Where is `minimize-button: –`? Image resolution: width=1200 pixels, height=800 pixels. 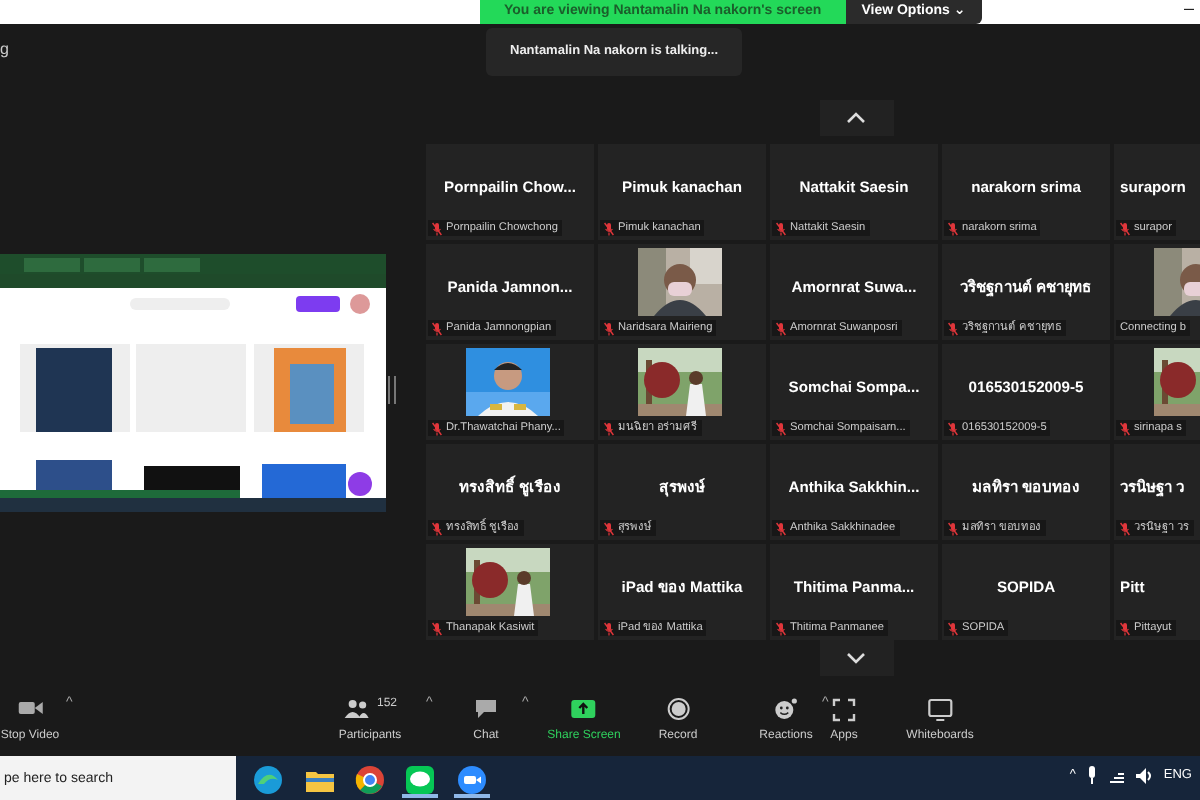
minimize-button: – is located at coordinates (1188, 11).